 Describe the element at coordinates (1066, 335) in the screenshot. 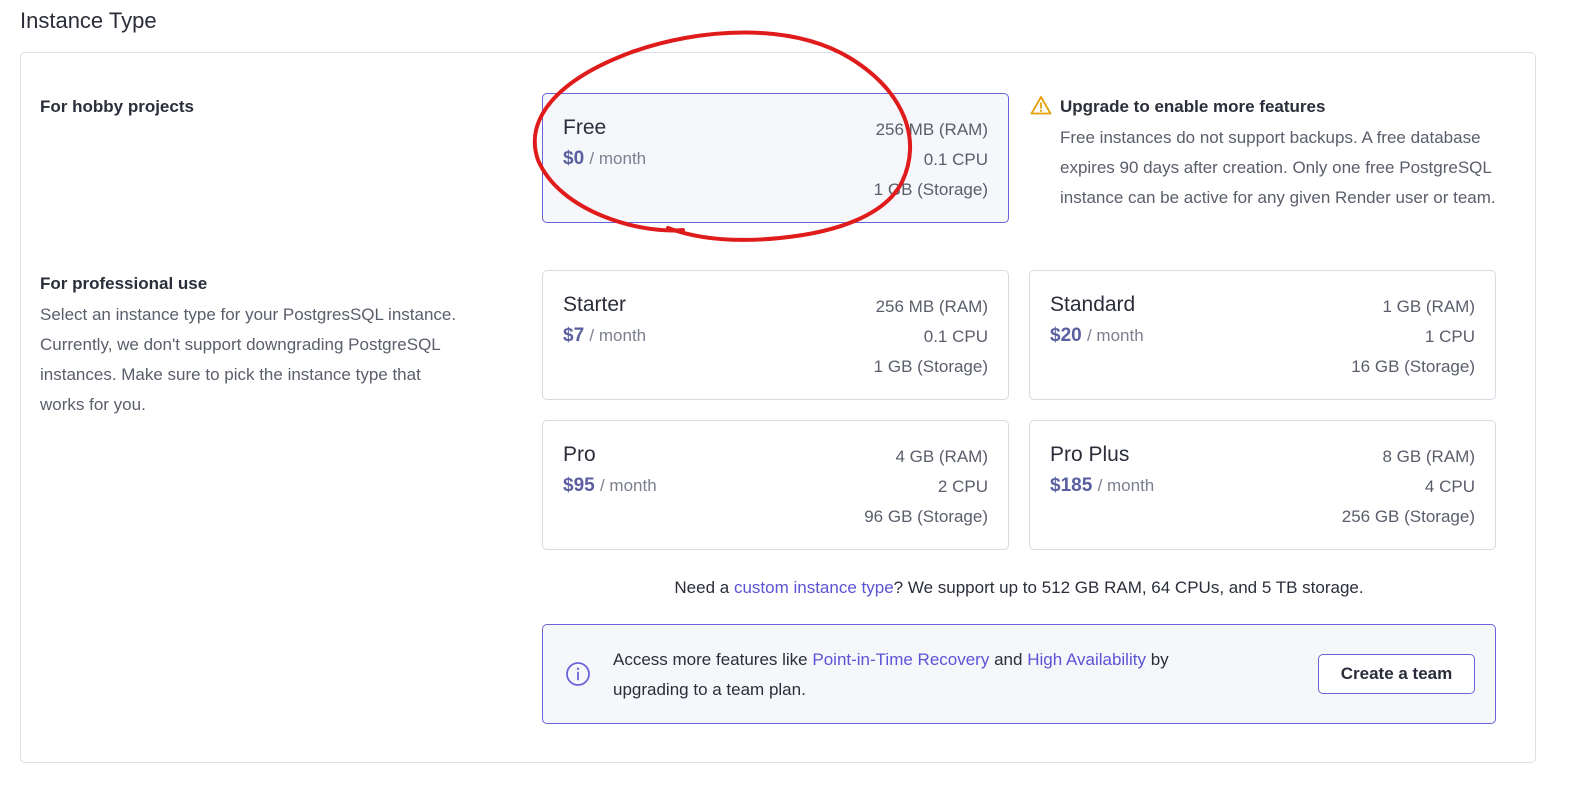

I see `plan-price: $20` at that location.